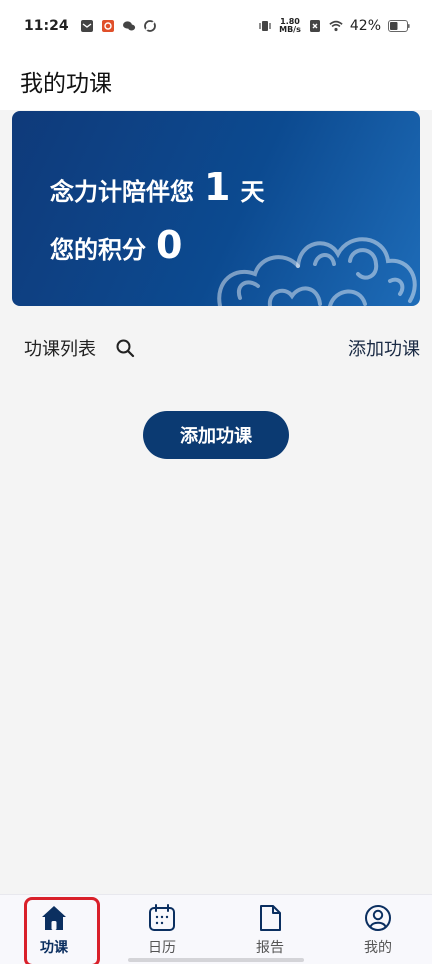 This screenshot has height=964, width=432. I want to click on tab-lessons: 功课, so click(54, 929).